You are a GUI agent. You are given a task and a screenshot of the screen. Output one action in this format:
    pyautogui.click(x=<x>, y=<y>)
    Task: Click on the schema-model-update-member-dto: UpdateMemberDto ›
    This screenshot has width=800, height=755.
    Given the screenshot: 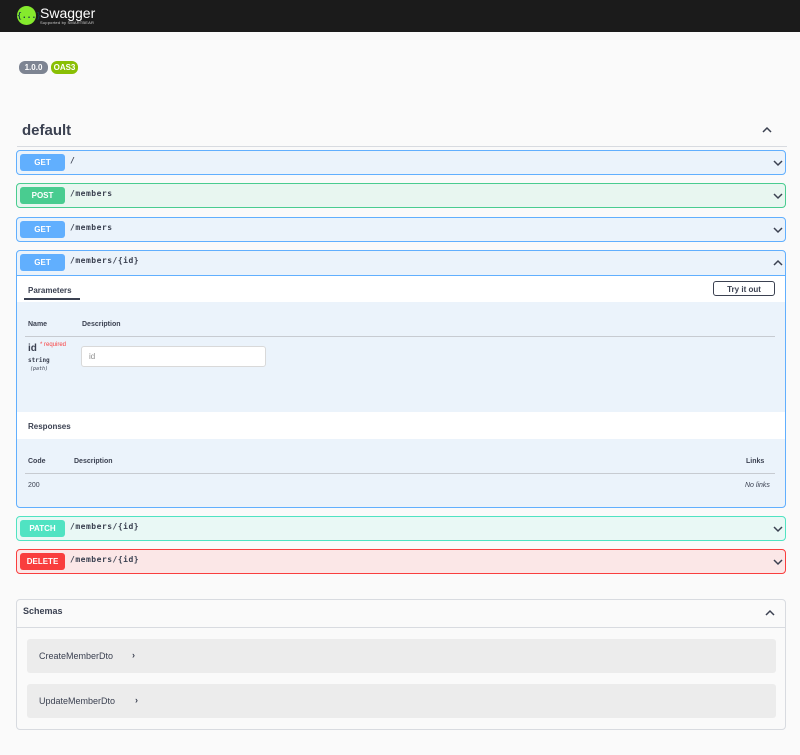 What is the action you would take?
    pyautogui.click(x=401, y=701)
    